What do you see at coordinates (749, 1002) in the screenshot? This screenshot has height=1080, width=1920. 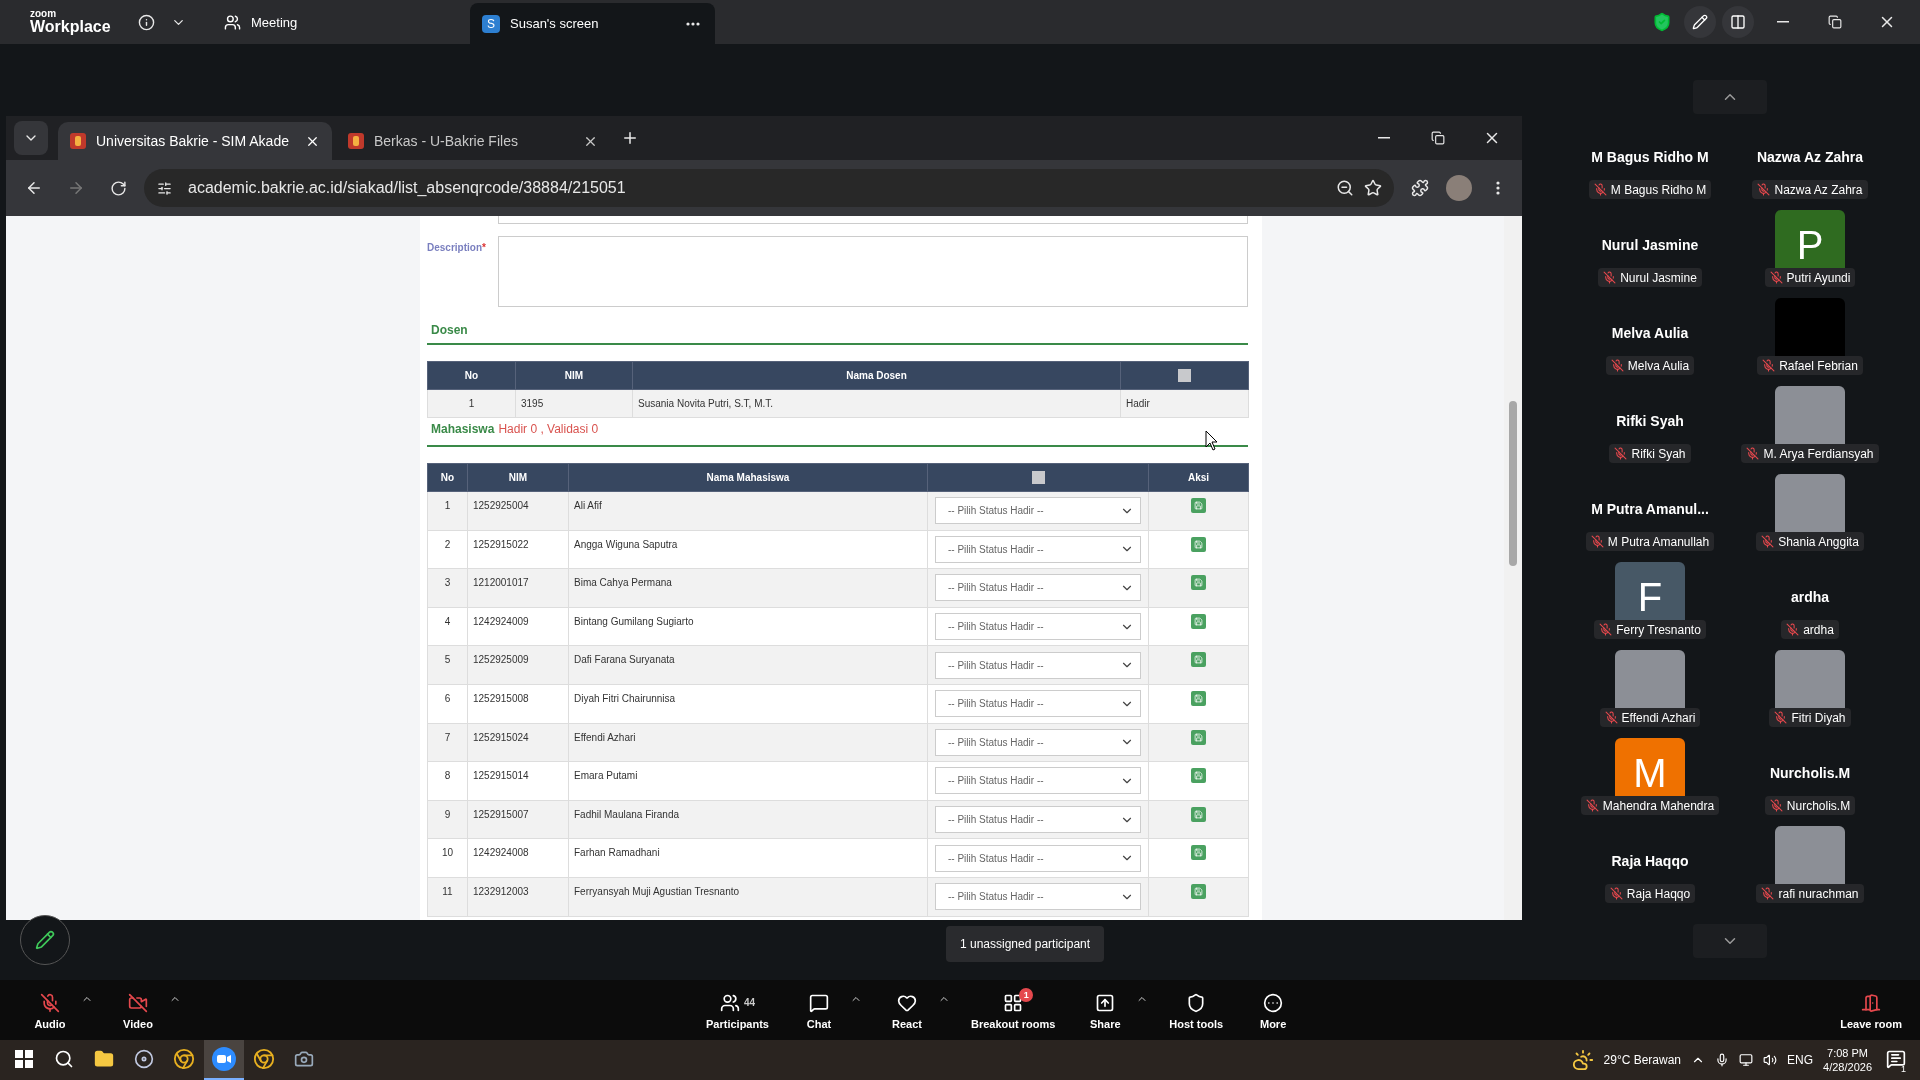 I see `participant-count: 44` at bounding box center [749, 1002].